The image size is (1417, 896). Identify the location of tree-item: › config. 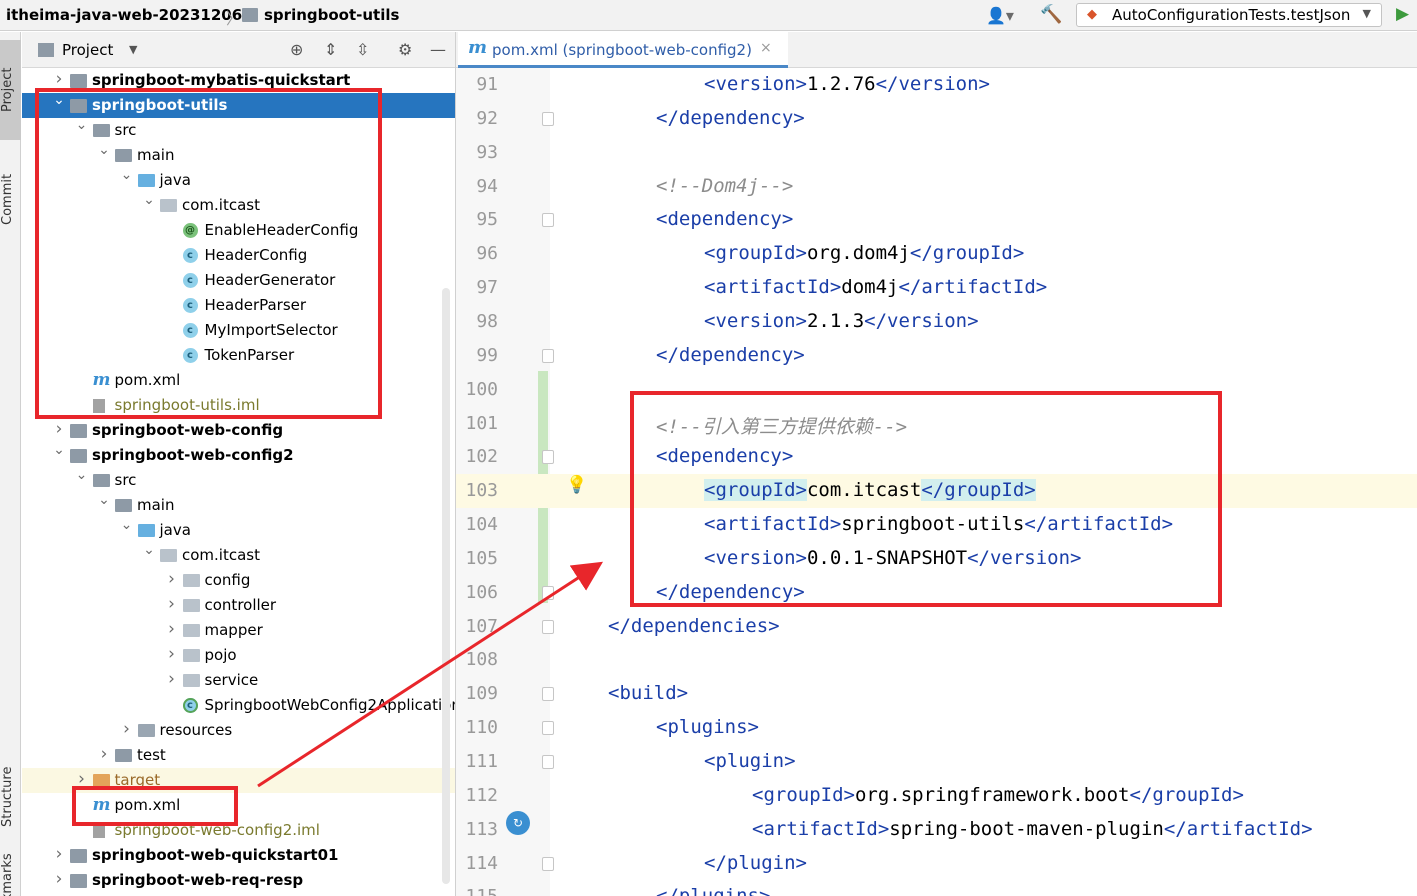
(238, 580).